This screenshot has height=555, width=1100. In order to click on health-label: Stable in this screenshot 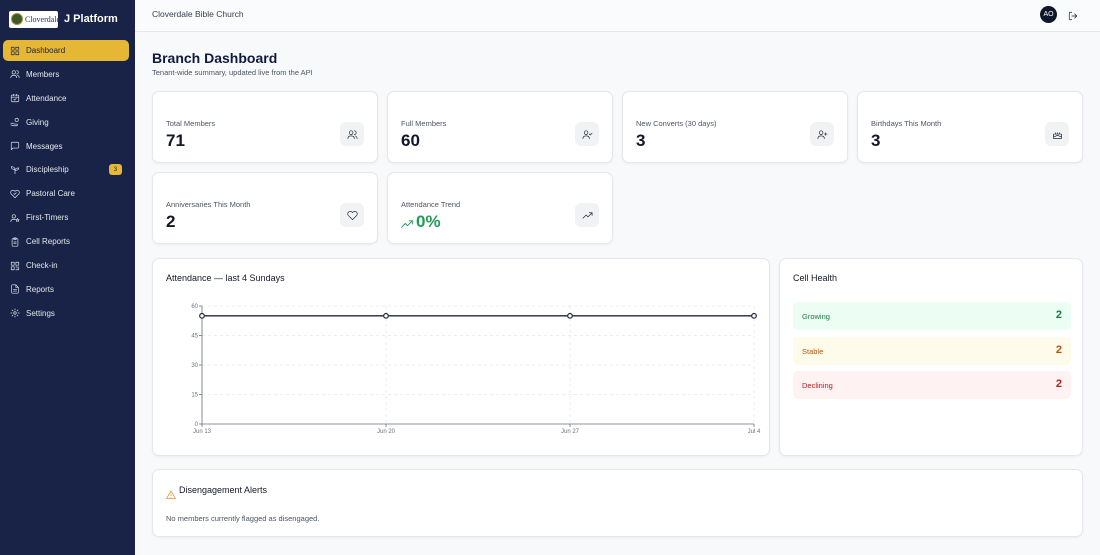, I will do `click(813, 351)`.